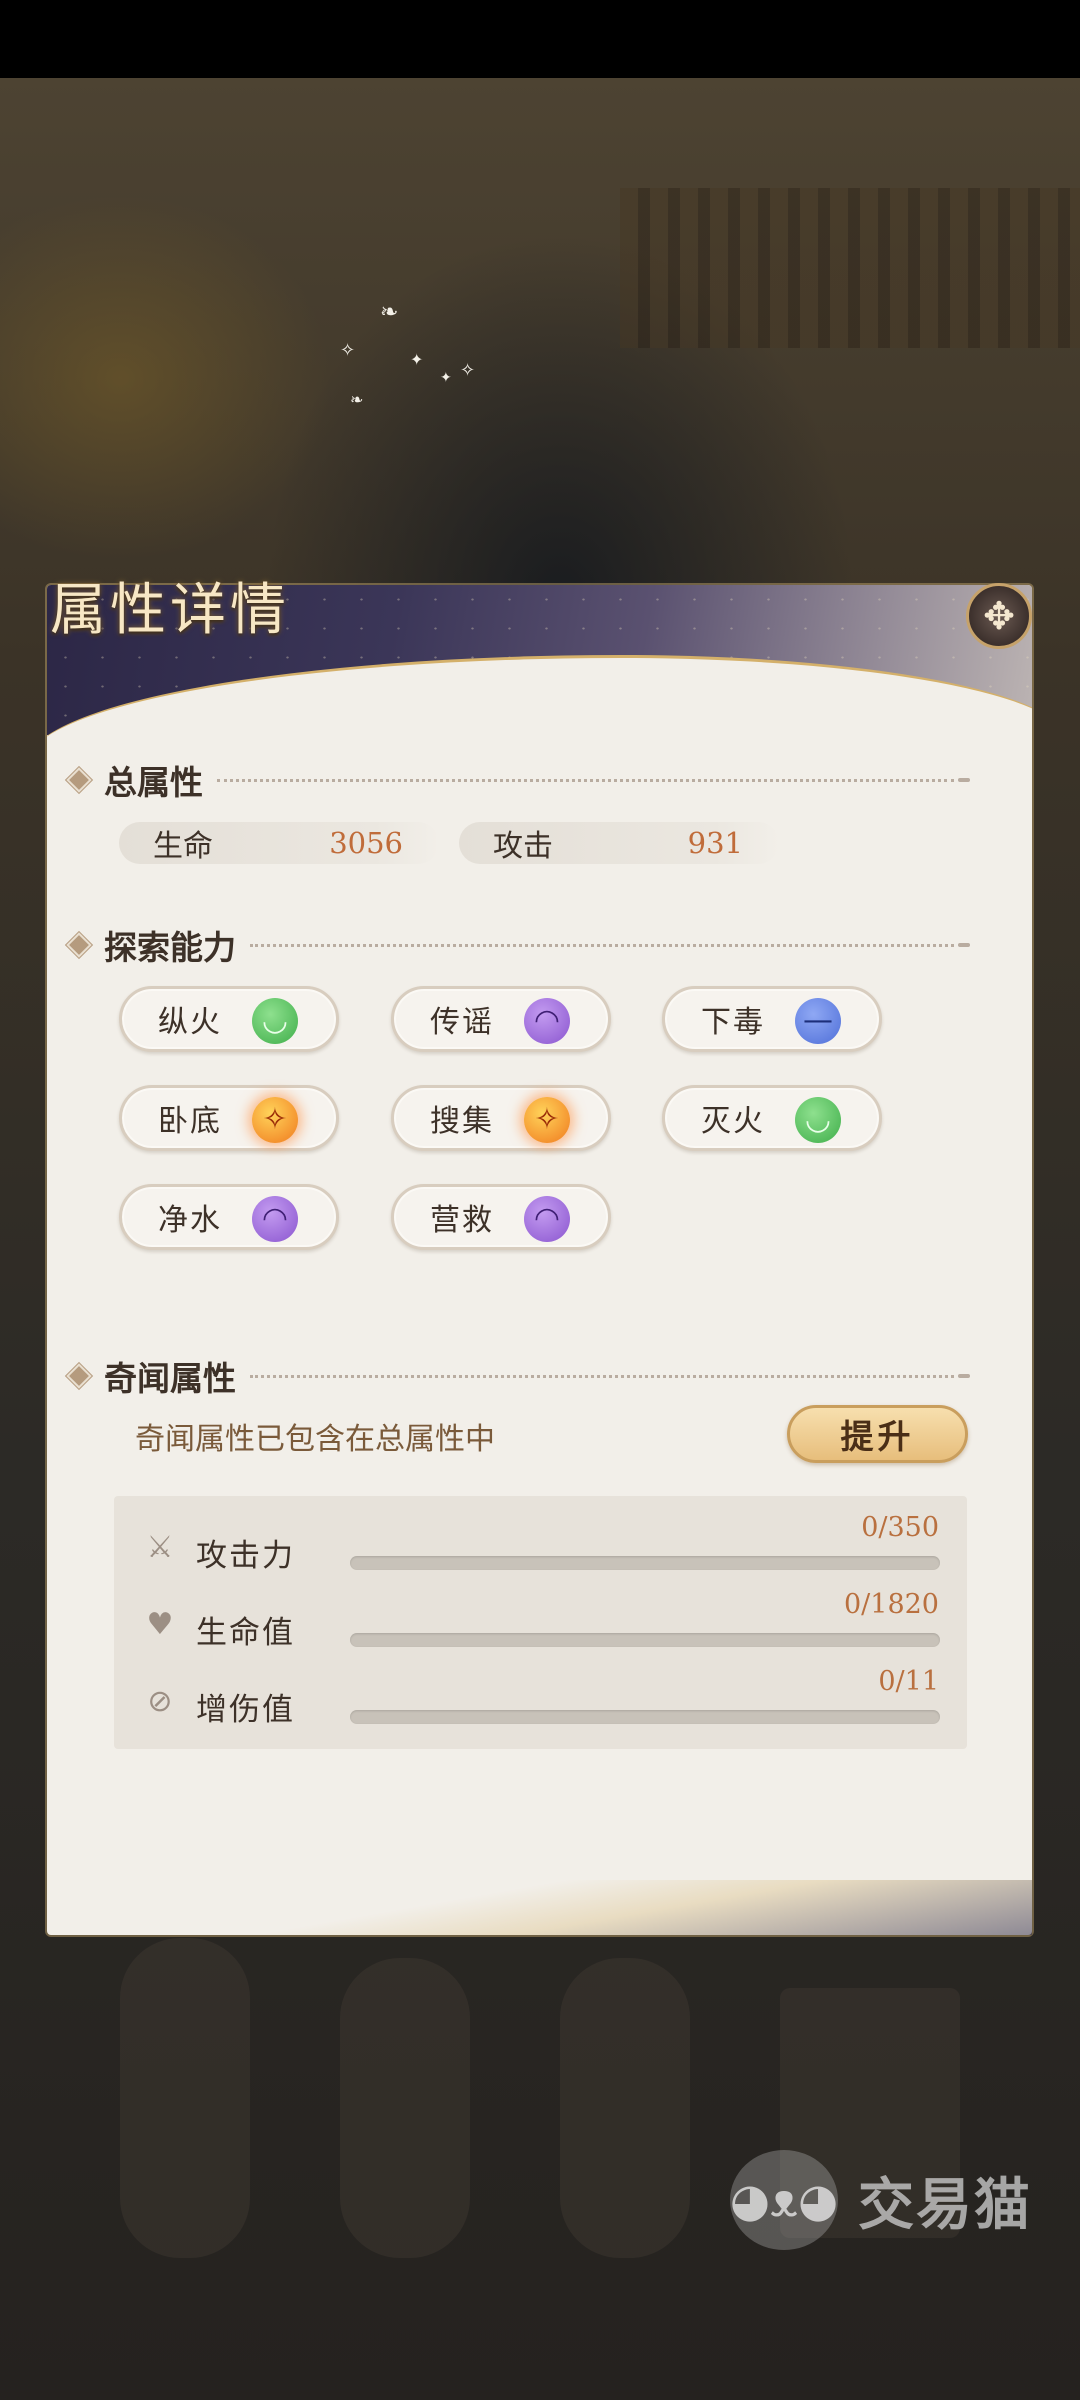  Describe the element at coordinates (540, 1546) in the screenshot. I see `bonus-row-attack: ⚔ 攻击力 0/350` at that location.